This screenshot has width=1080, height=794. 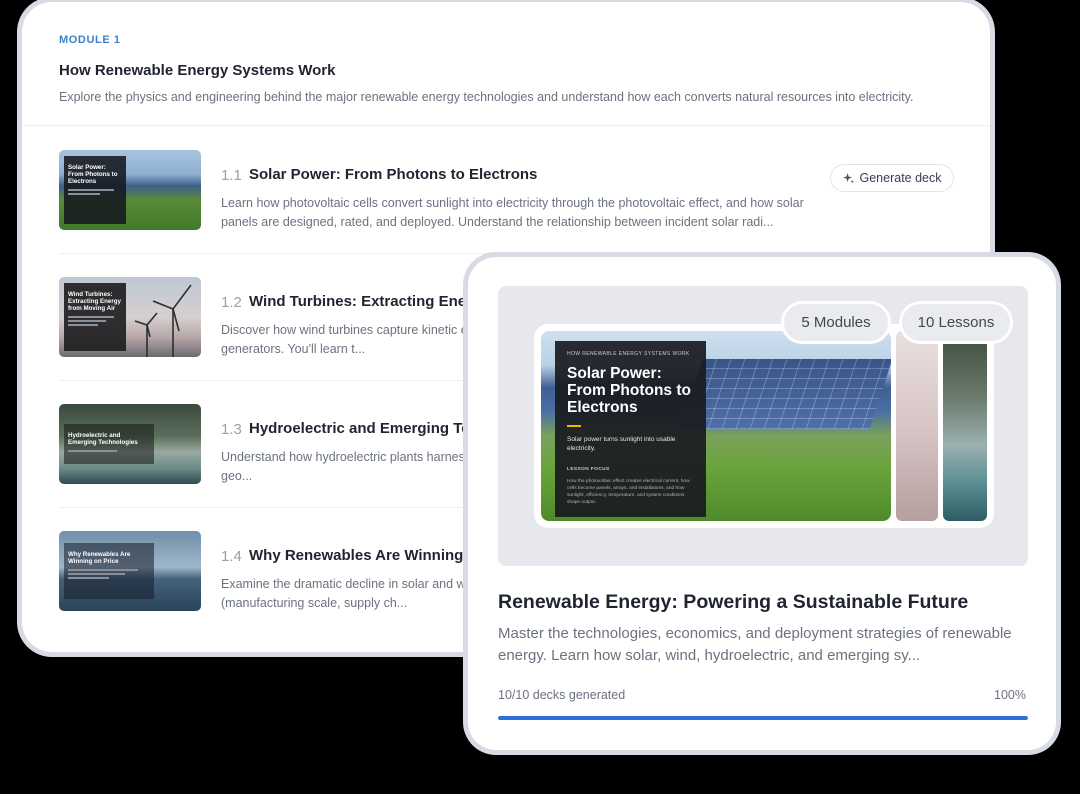 What do you see at coordinates (785, 394) in the screenshot?
I see `solar-panel-graphic` at bounding box center [785, 394].